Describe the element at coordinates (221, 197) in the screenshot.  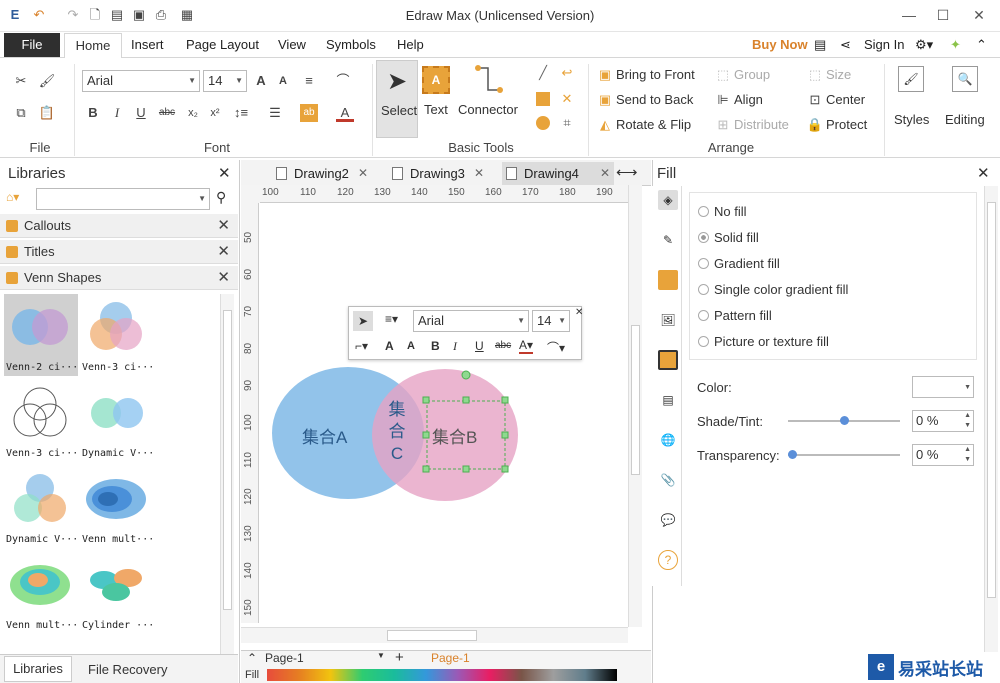
I see `library-search-icon: ⚲` at that location.